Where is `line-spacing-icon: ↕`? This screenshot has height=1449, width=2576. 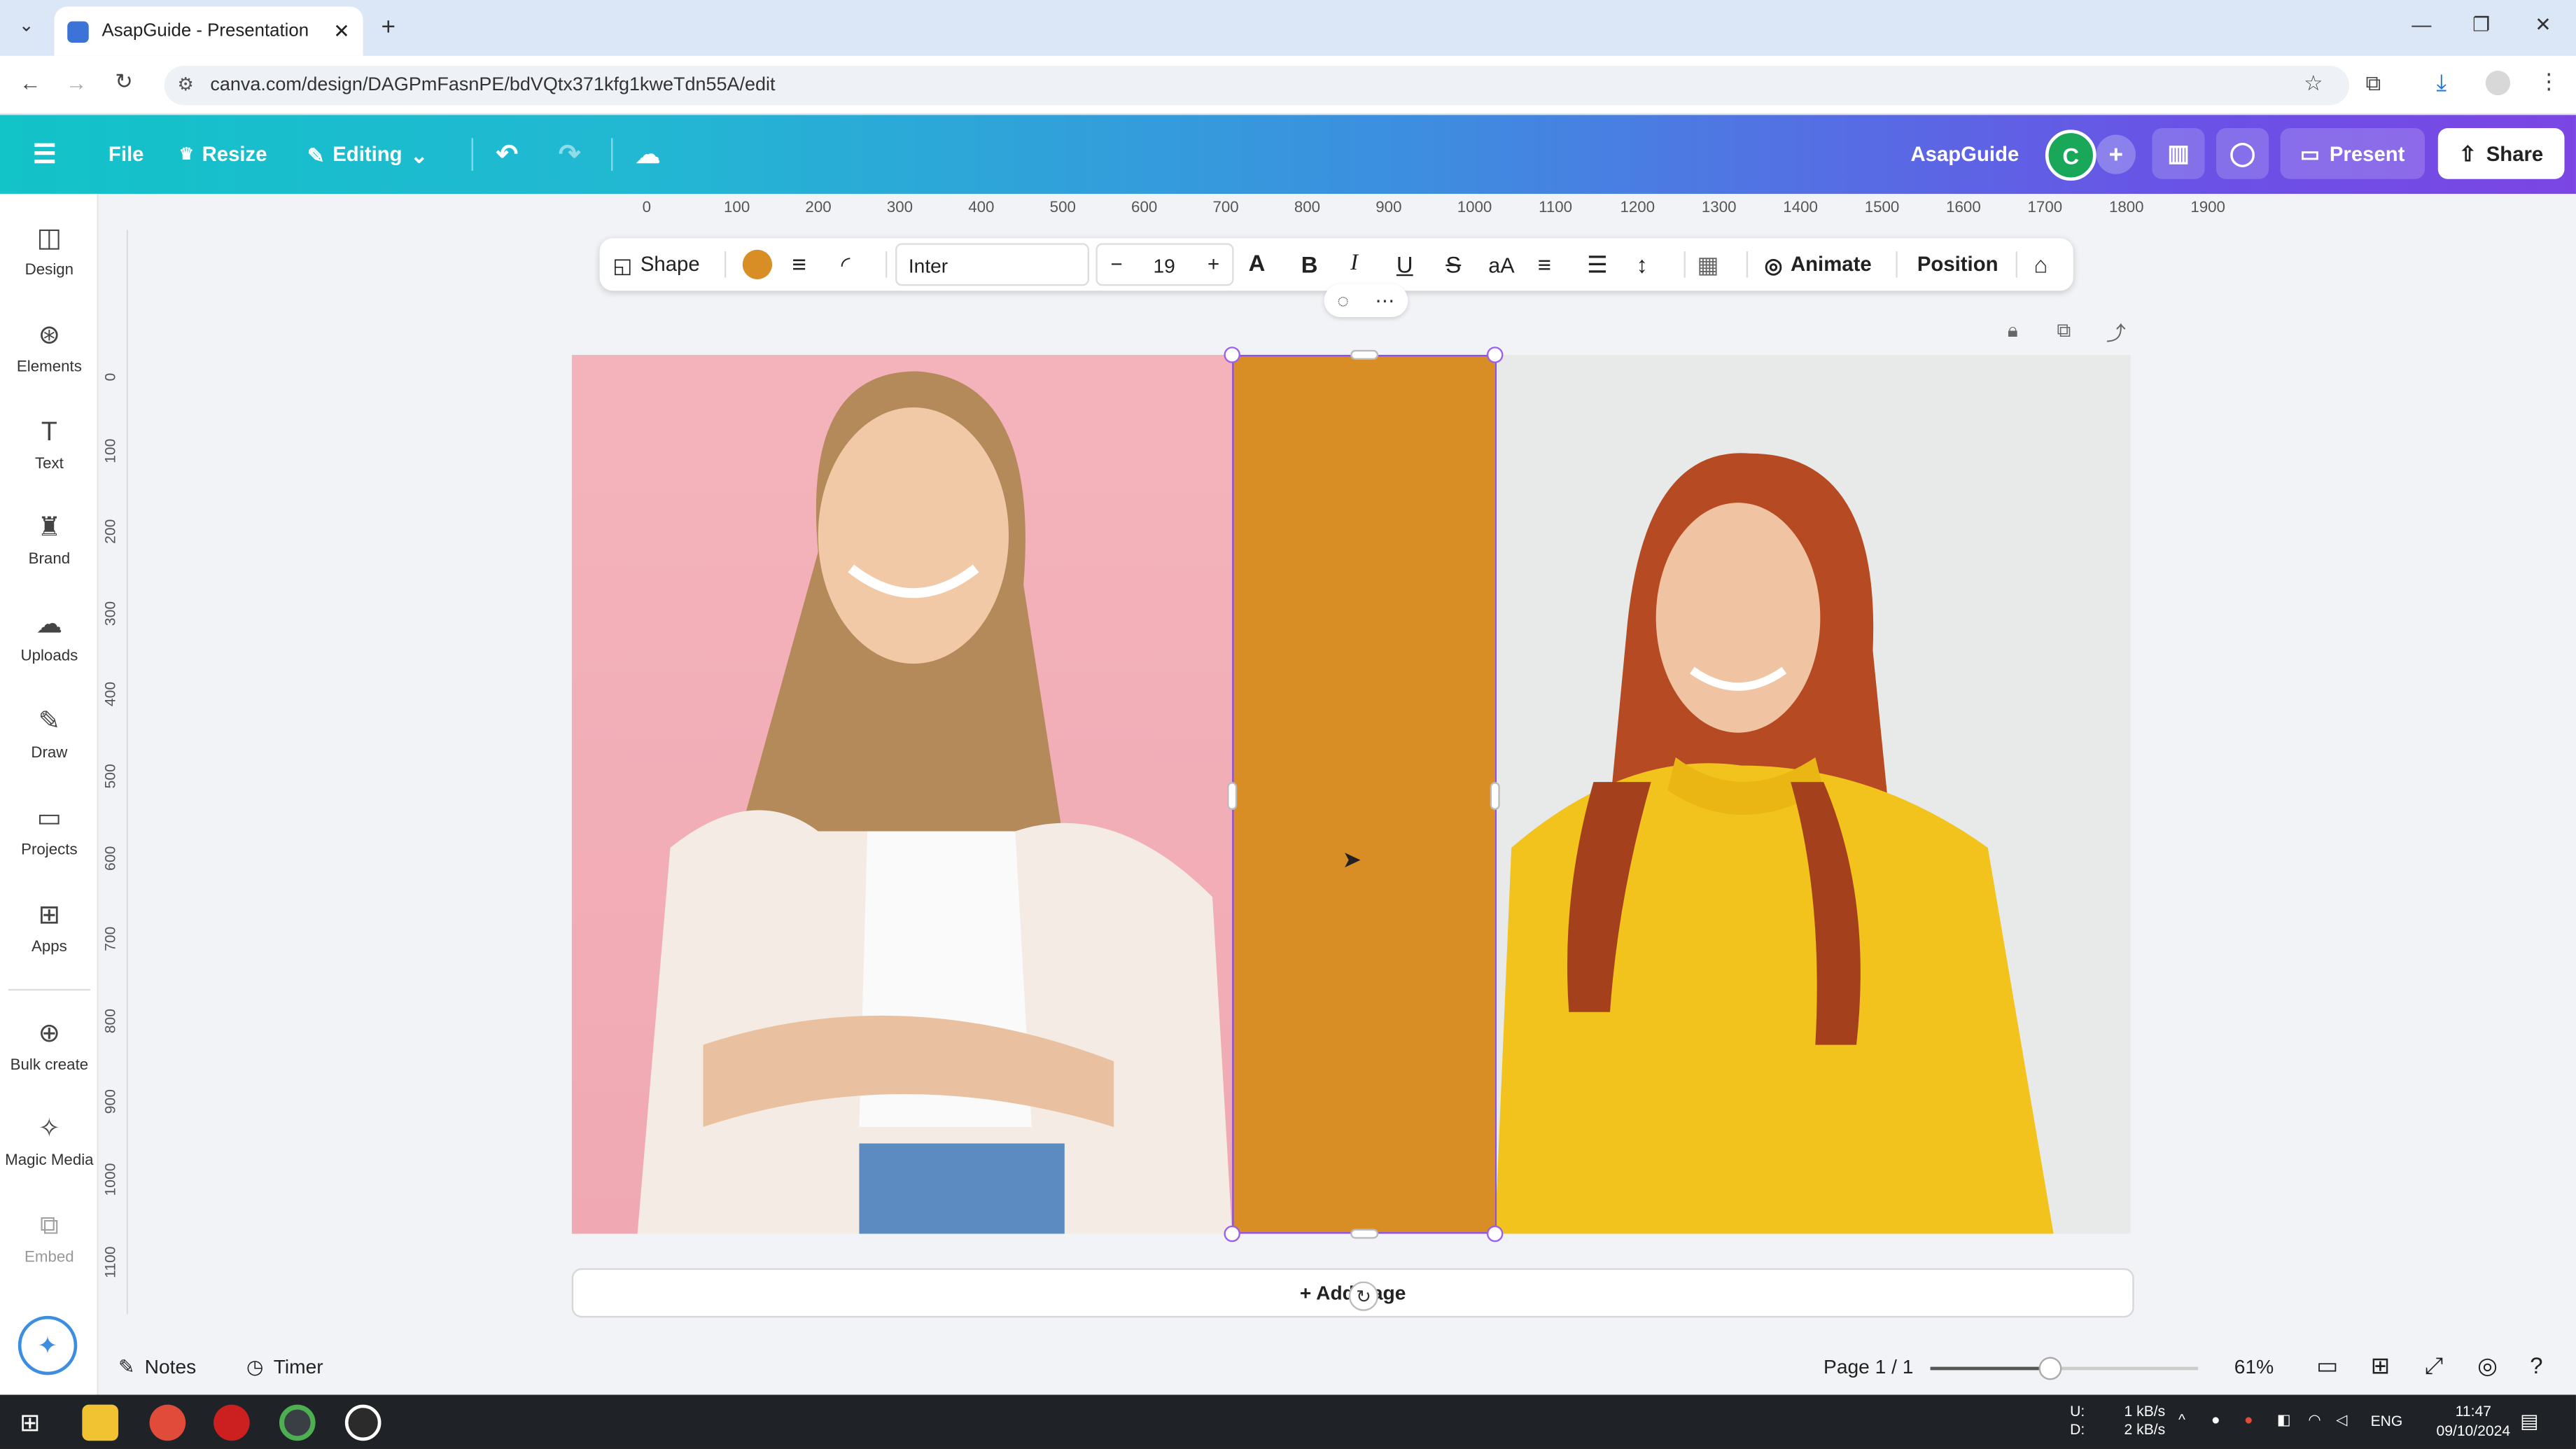 line-spacing-icon: ↕ is located at coordinates (1642, 264).